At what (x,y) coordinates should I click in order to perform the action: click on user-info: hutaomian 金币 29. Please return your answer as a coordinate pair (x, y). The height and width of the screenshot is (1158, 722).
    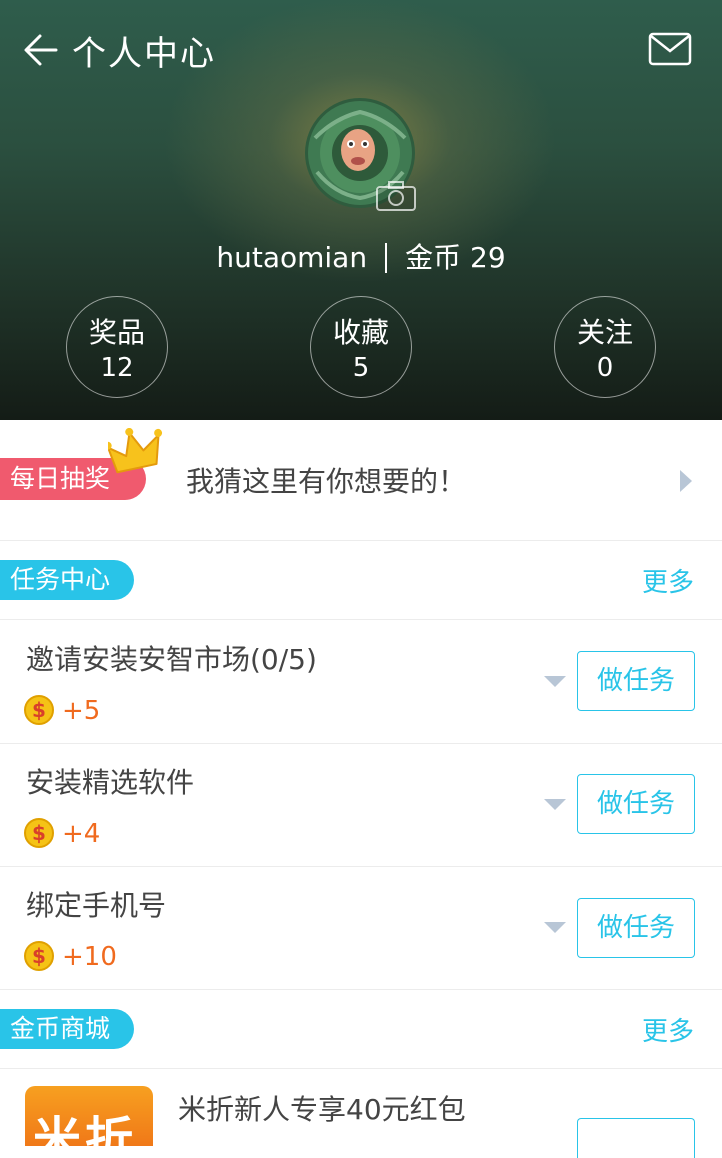
    Looking at the image, I should click on (361, 256).